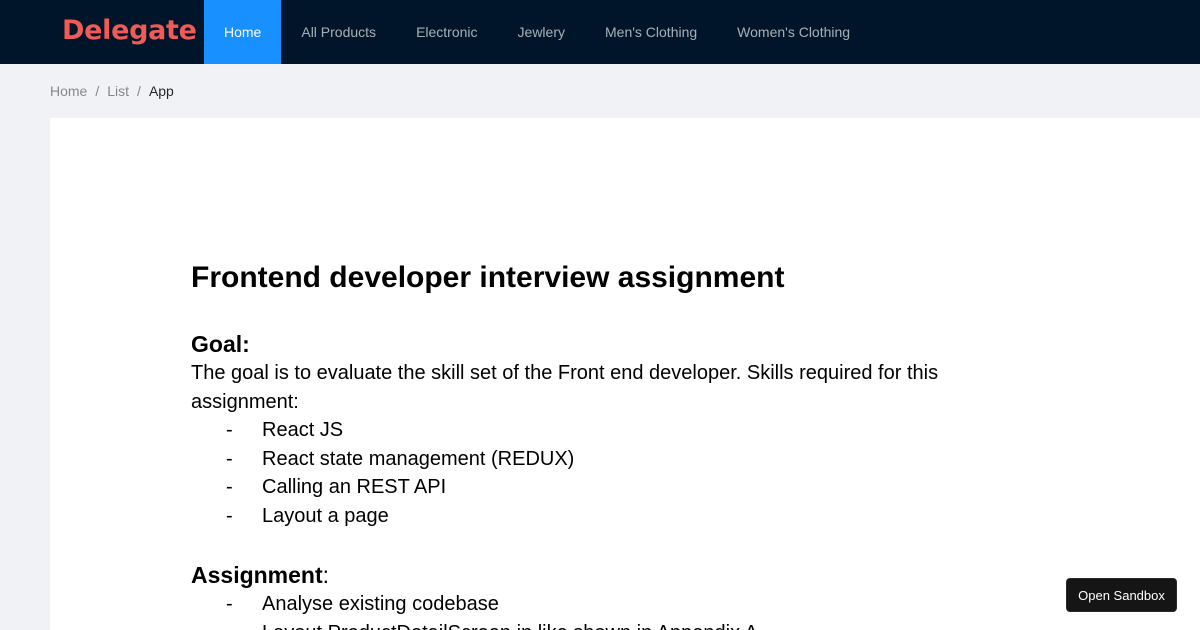 The width and height of the screenshot is (1200, 630). I want to click on list-item: - Analyse existing codebase, so click(362, 603).